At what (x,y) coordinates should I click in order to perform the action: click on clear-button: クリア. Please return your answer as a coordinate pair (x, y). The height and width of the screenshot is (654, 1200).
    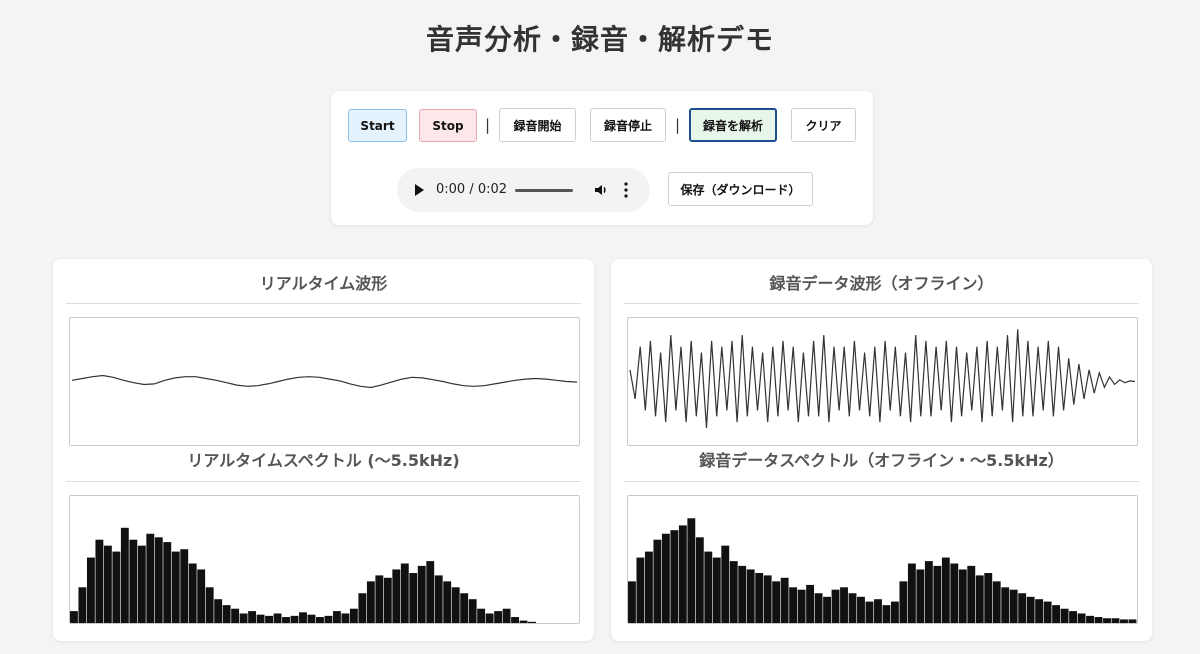
    Looking at the image, I should click on (823, 125).